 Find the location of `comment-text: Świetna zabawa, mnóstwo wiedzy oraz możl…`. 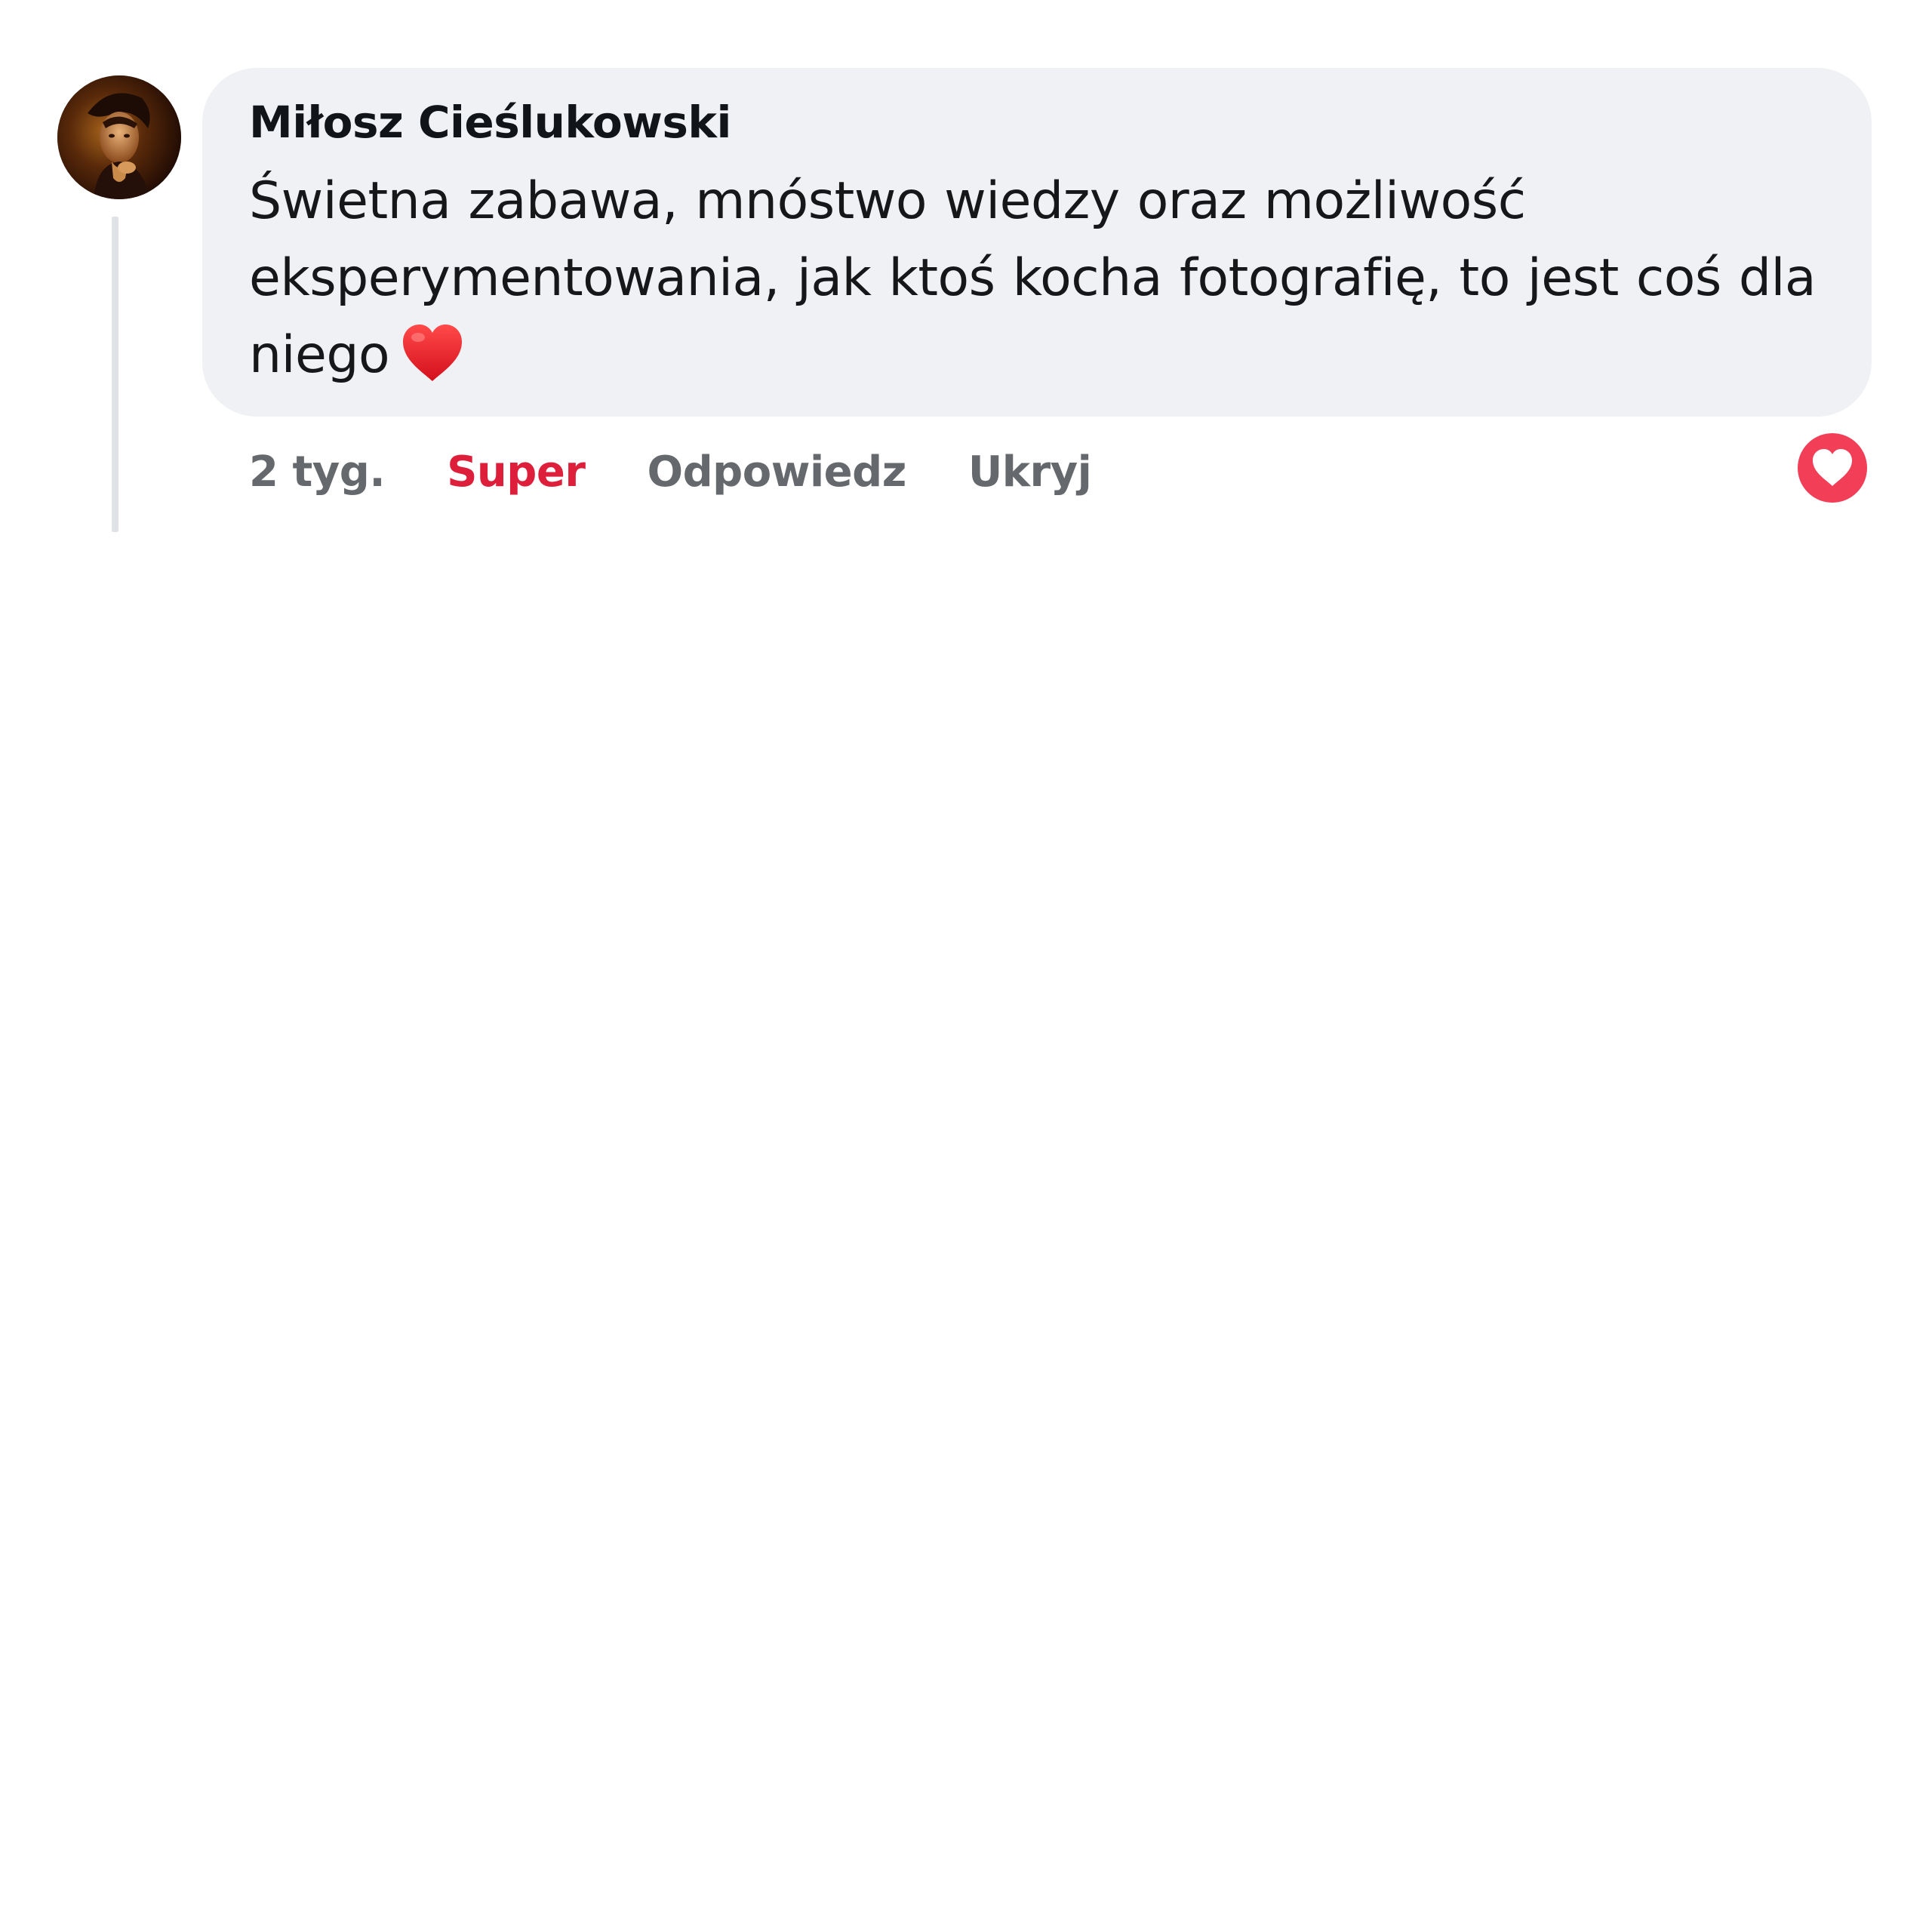

comment-text: Świetna zabawa, mnóstwo wiedzy oraz możl… is located at coordinates (1034, 278).